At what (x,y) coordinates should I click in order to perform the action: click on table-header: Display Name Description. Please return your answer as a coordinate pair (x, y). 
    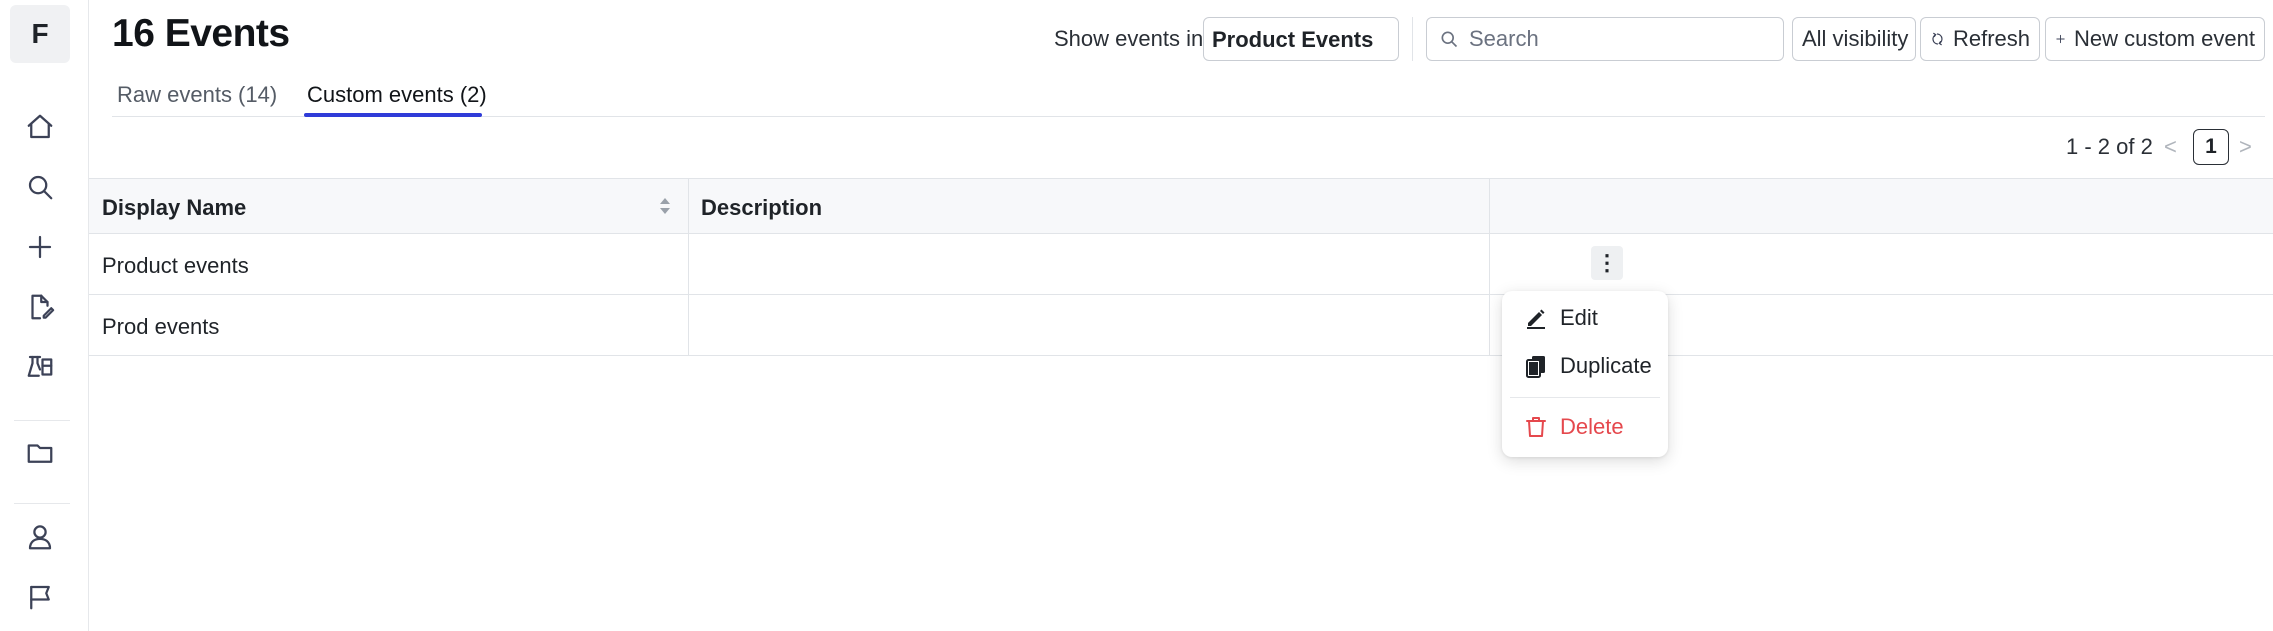
    Looking at the image, I should click on (1181, 206).